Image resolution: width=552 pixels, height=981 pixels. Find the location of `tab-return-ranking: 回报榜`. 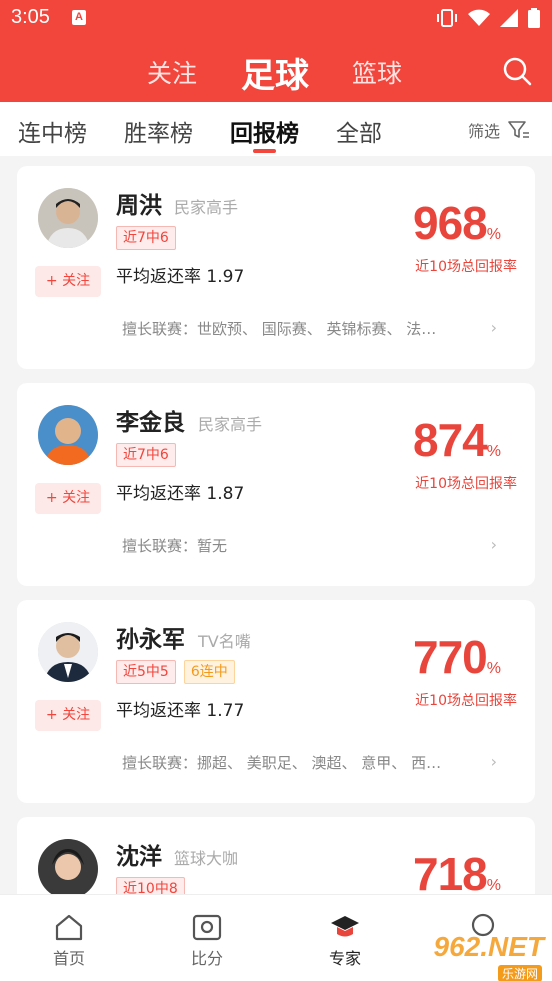

tab-return-ranking: 回报榜 is located at coordinates (264, 131).